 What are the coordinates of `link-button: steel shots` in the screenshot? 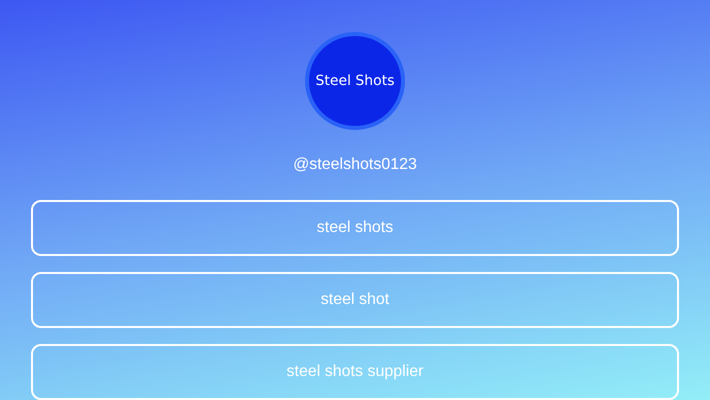 It's located at (355, 228).